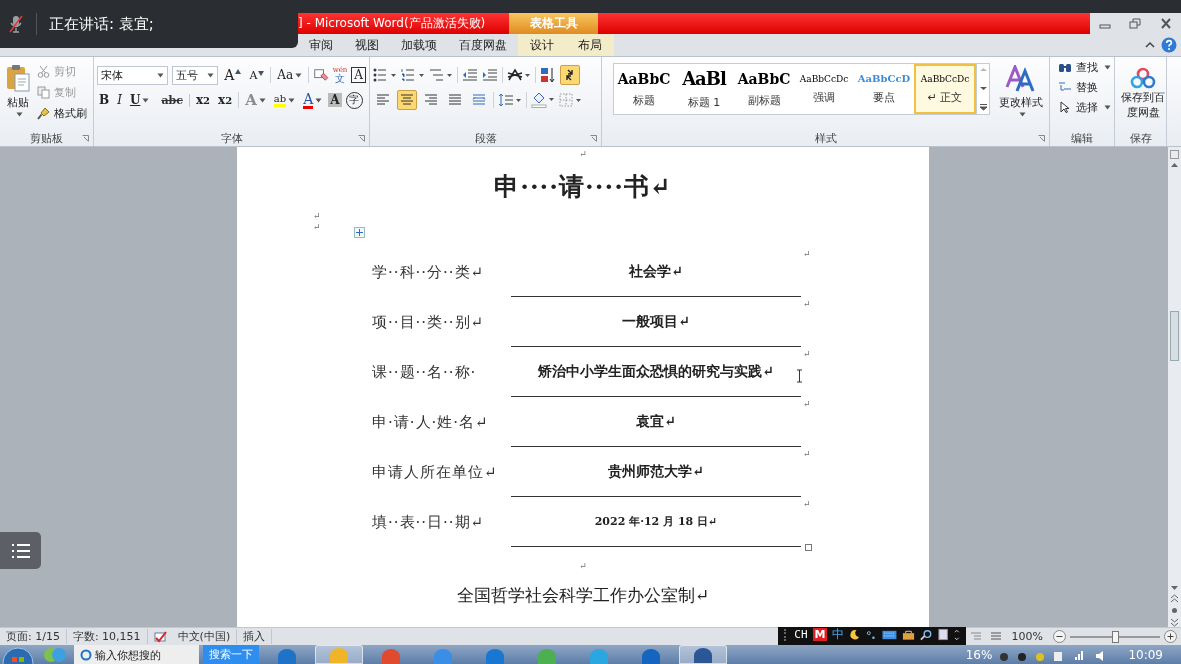  I want to click on format-painter-button: 格式刷, so click(62, 113).